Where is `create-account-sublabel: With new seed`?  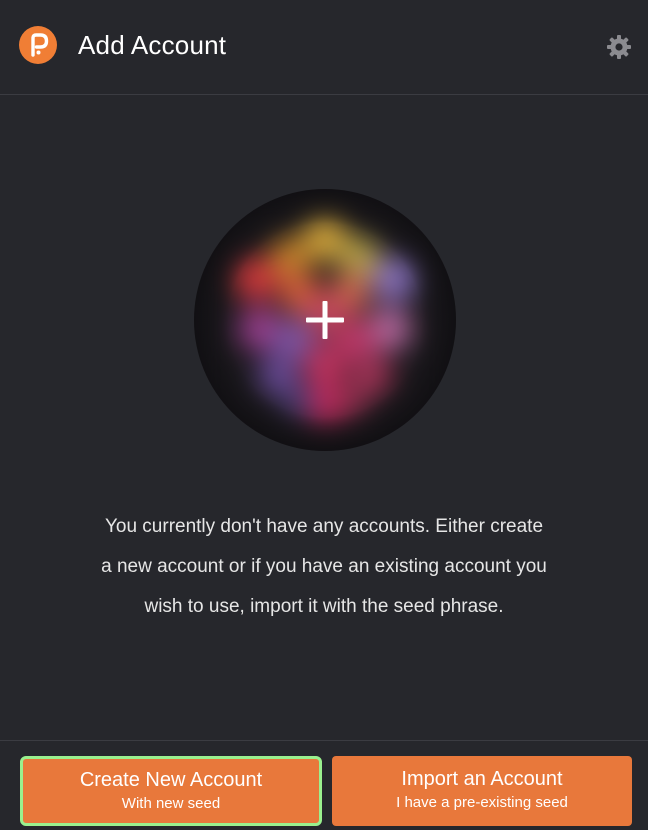 create-account-sublabel: With new seed is located at coordinates (171, 803).